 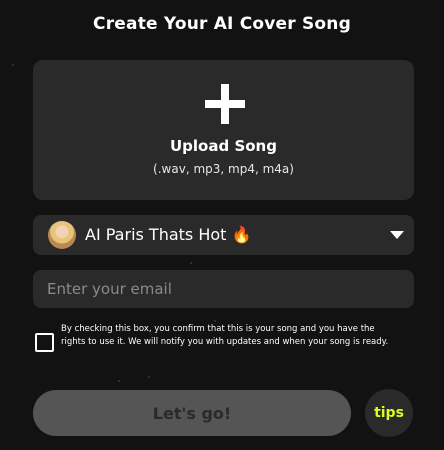 I want to click on upload-formats-text: (.wav, mp3, mp4, m4a), so click(x=223, y=169).